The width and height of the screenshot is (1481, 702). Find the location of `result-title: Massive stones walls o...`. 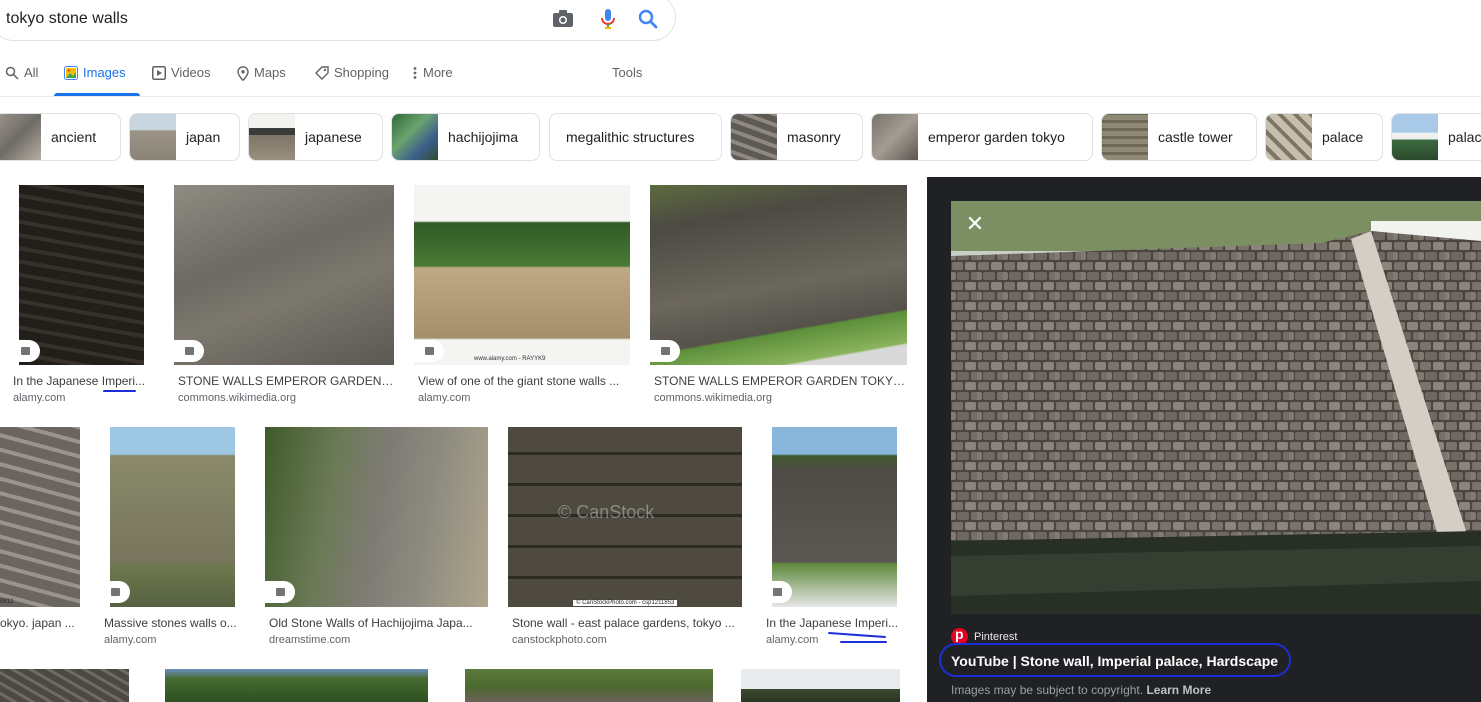

result-title: Massive stones walls o... is located at coordinates (173, 623).